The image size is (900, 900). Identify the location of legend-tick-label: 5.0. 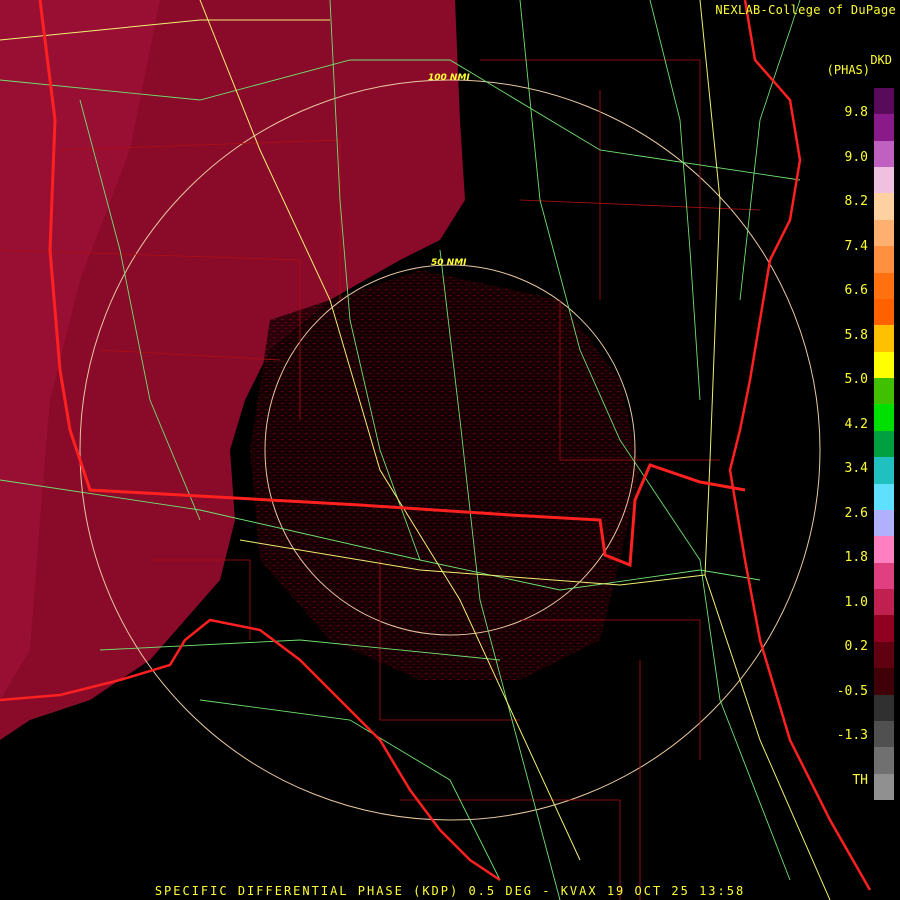
(856, 379).